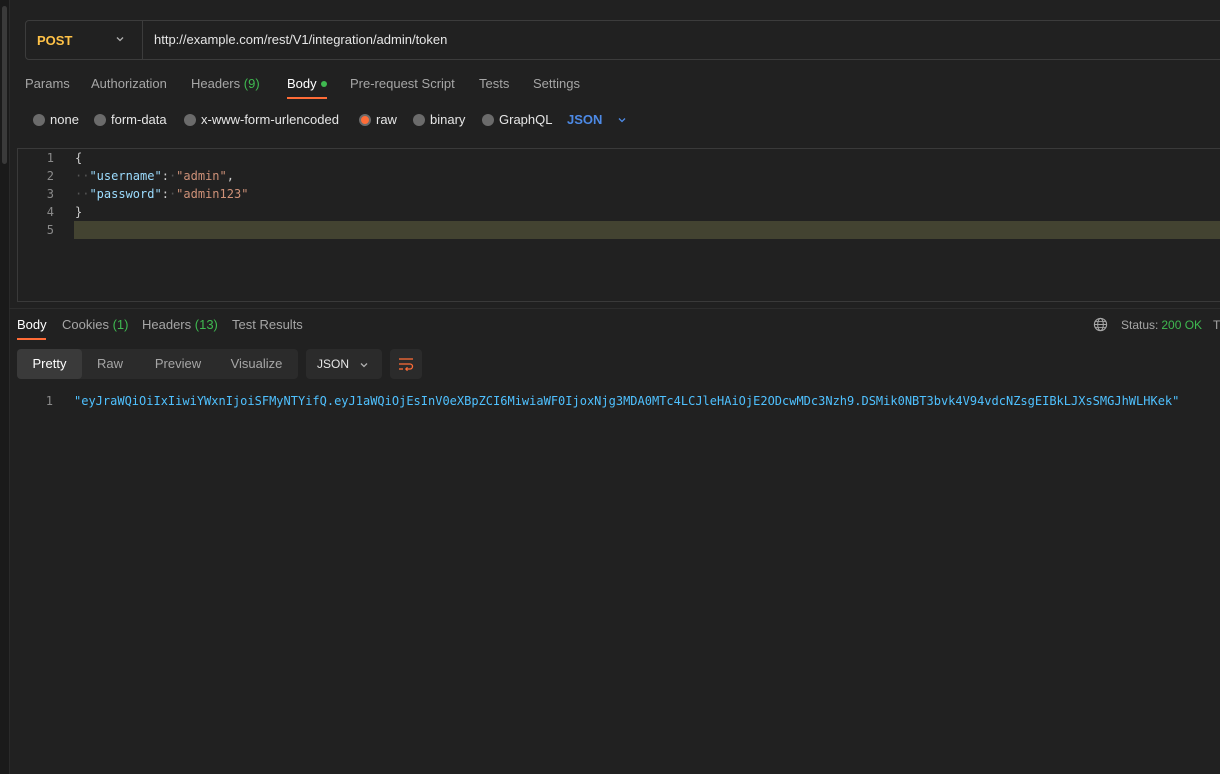 This screenshot has height=774, width=1220. What do you see at coordinates (50, 230) in the screenshot?
I see `code-line: 5` at bounding box center [50, 230].